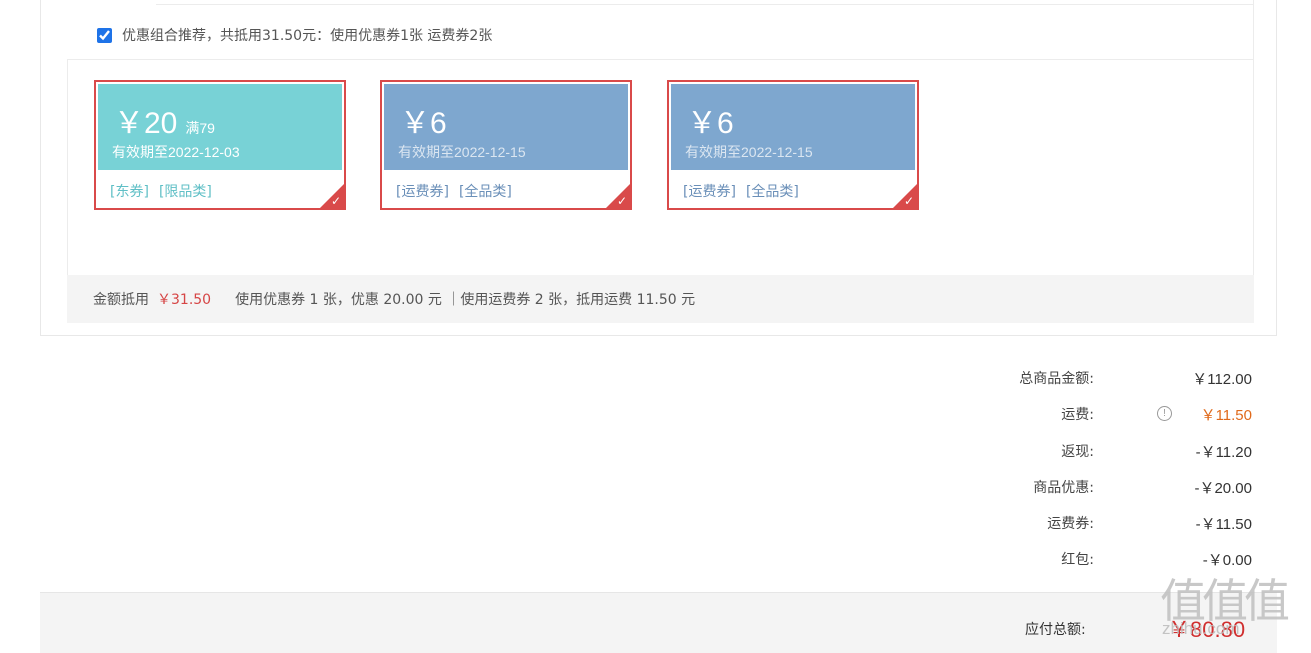 The height and width of the screenshot is (653, 1311). I want to click on coupon-amount-value: ￥20, so click(146, 123).